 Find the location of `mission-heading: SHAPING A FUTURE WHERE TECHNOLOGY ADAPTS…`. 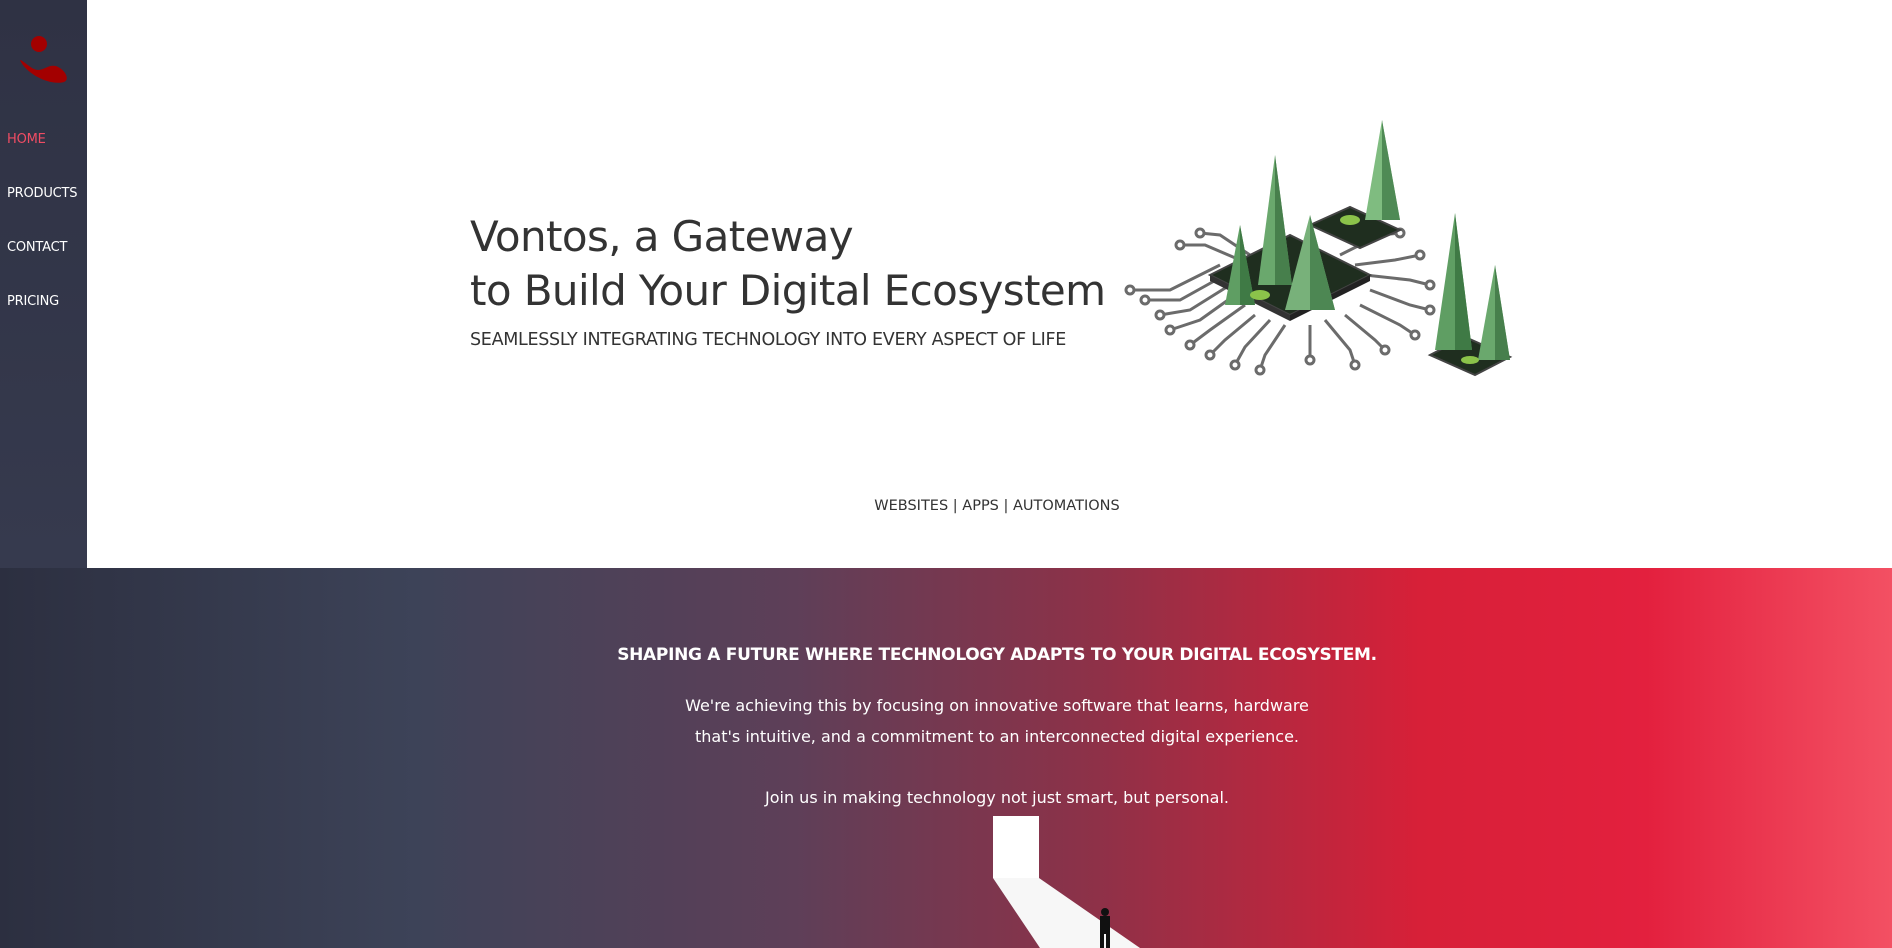

mission-heading: SHAPING A FUTURE WHERE TECHNOLOGY ADAPTS… is located at coordinates (997, 655).